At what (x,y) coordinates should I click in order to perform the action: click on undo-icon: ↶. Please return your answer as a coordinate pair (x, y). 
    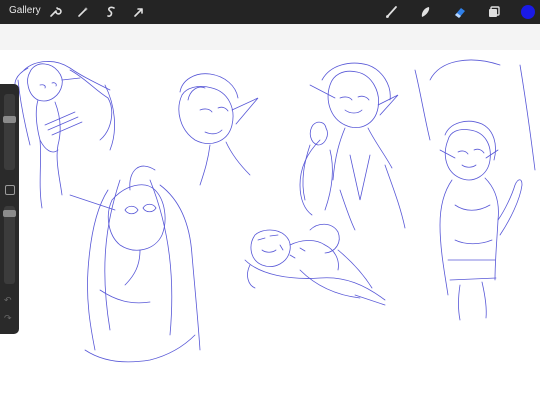
    Looking at the image, I should click on (8, 301).